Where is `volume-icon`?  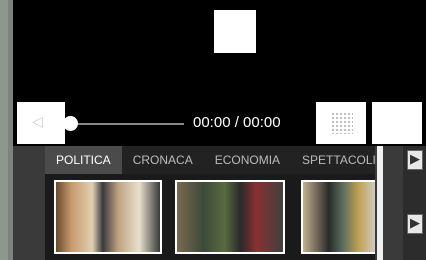 volume-icon is located at coordinates (342, 123).